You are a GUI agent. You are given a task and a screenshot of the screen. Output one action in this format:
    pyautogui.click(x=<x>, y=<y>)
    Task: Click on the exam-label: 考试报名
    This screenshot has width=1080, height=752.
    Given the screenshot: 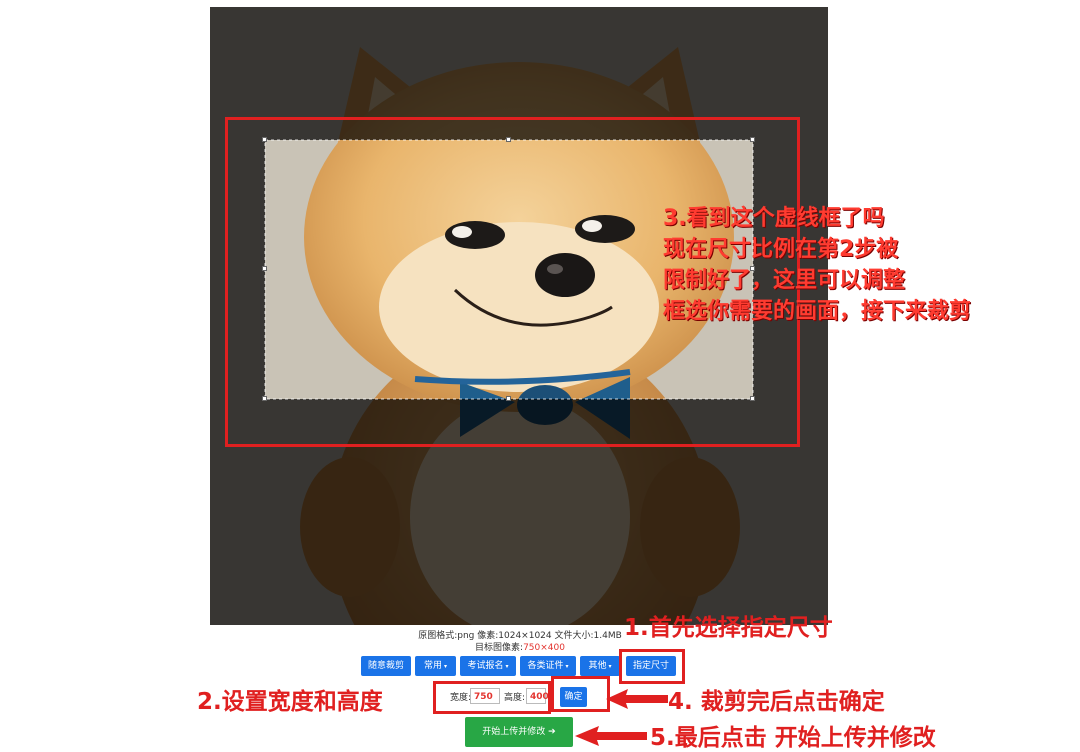 What is the action you would take?
    pyautogui.click(x=485, y=666)
    